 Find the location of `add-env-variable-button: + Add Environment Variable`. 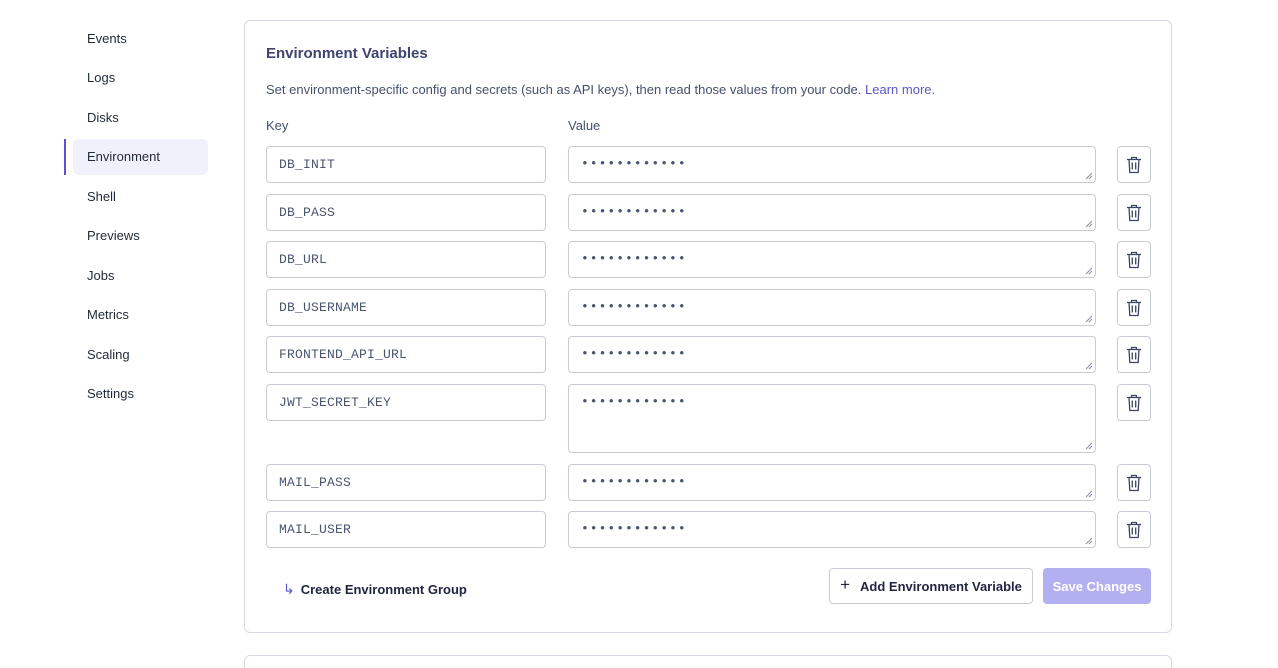

add-env-variable-button: + Add Environment Variable is located at coordinates (931, 586).